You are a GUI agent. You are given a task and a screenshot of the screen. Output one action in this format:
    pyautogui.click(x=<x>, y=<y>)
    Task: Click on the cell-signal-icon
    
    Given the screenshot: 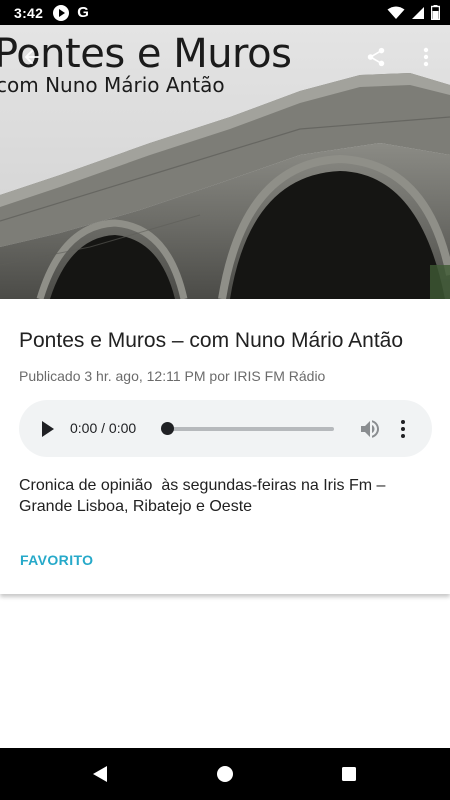 What is the action you would take?
    pyautogui.click(x=418, y=12)
    